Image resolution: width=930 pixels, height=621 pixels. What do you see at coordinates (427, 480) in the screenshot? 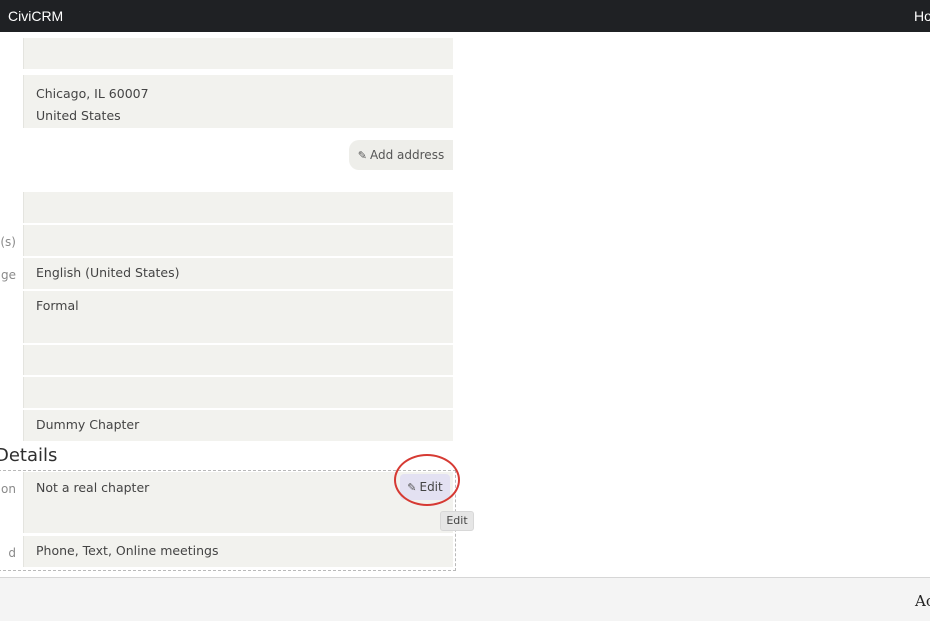
I see `highlight-circle` at bounding box center [427, 480].